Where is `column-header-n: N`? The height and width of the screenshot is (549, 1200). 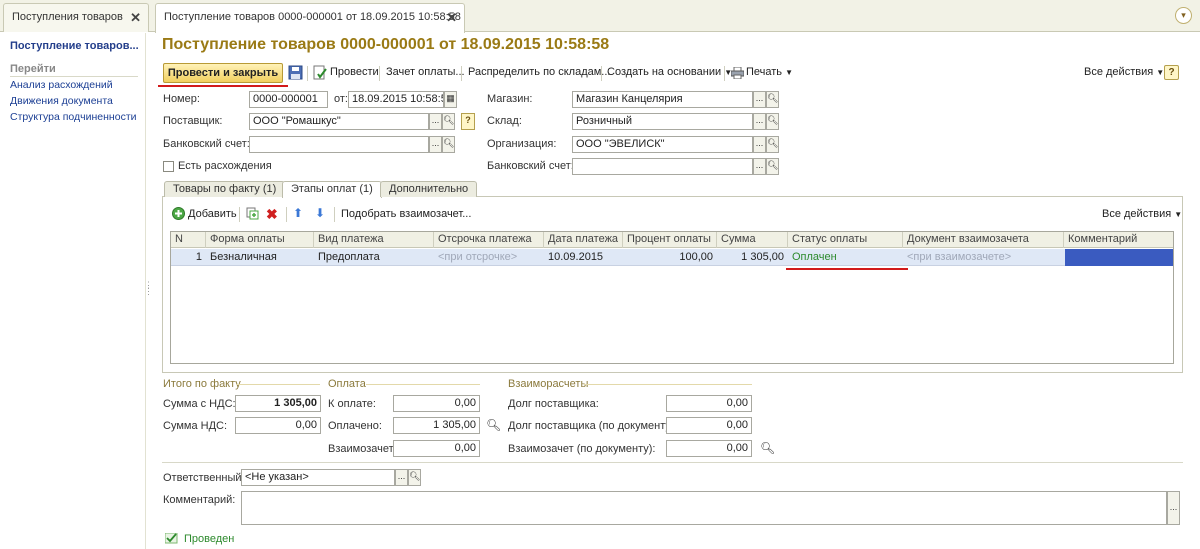 column-header-n: N is located at coordinates (188, 240).